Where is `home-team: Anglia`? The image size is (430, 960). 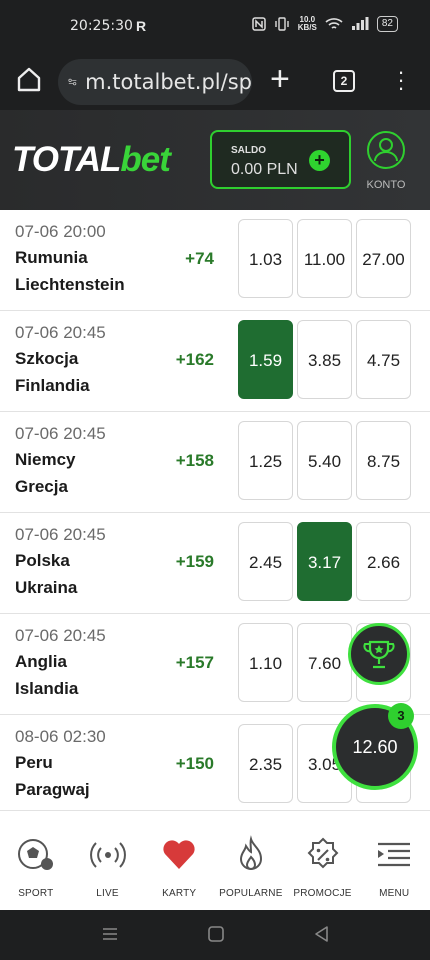 home-team: Anglia is located at coordinates (41, 661).